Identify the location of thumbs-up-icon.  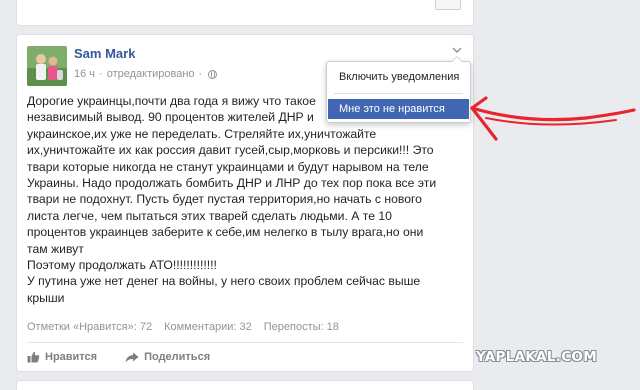
(33, 357).